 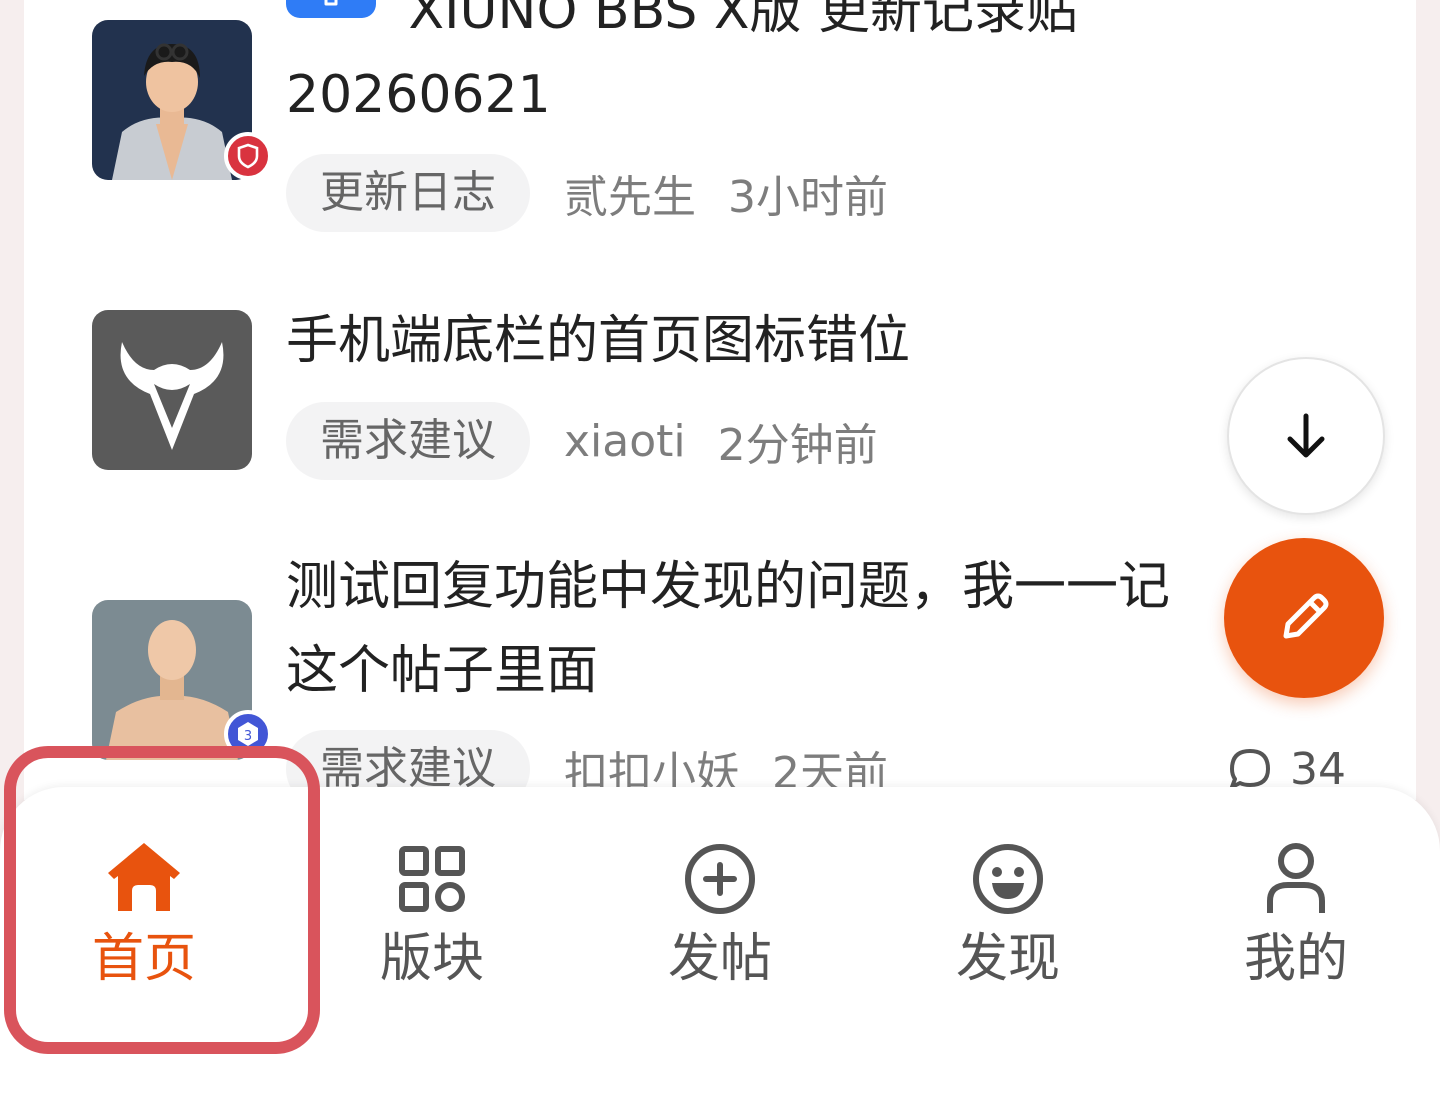 I want to click on svg-text: 3, so click(x=248, y=736).